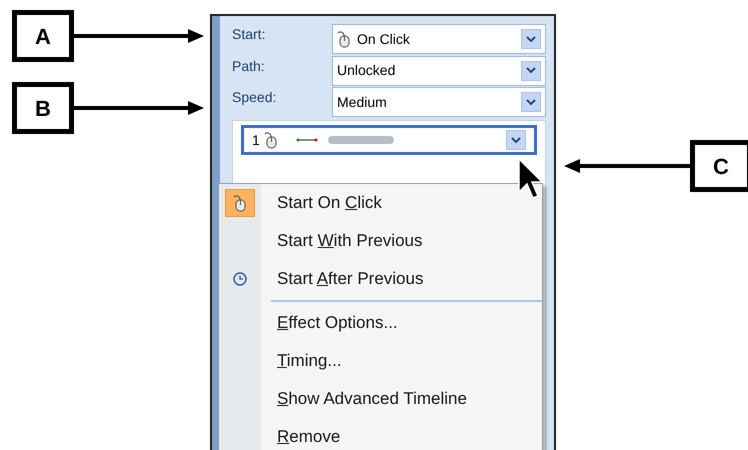 The image size is (748, 450). What do you see at coordinates (349, 241) in the screenshot?
I see `menu-item-label: Start With Previous` at bounding box center [349, 241].